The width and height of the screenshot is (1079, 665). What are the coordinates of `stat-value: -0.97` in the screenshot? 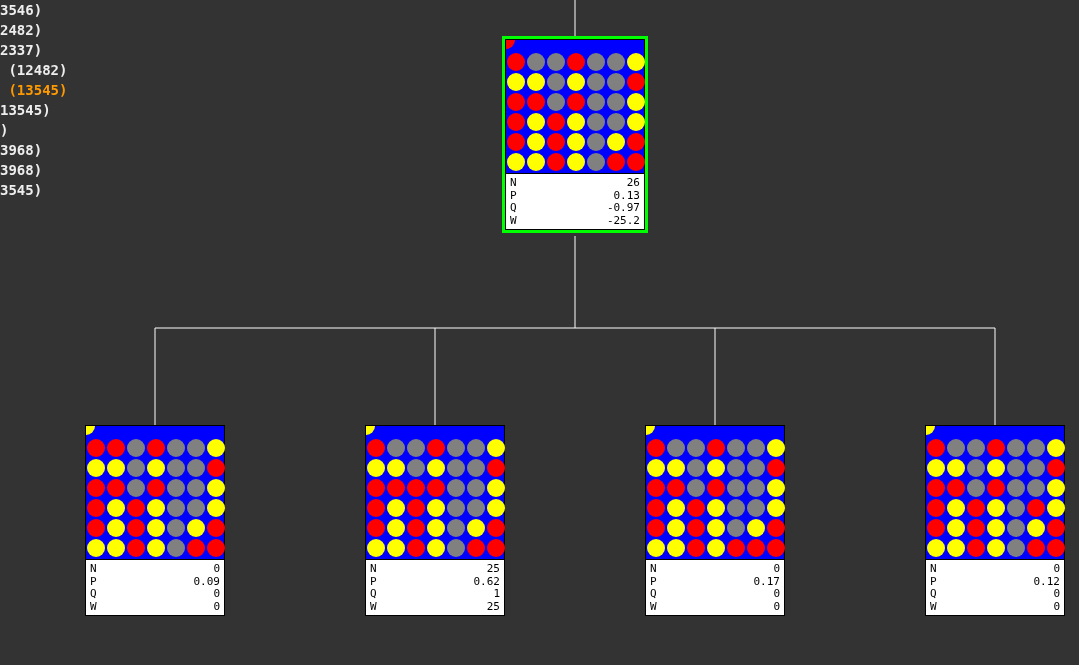 It's located at (623, 208).